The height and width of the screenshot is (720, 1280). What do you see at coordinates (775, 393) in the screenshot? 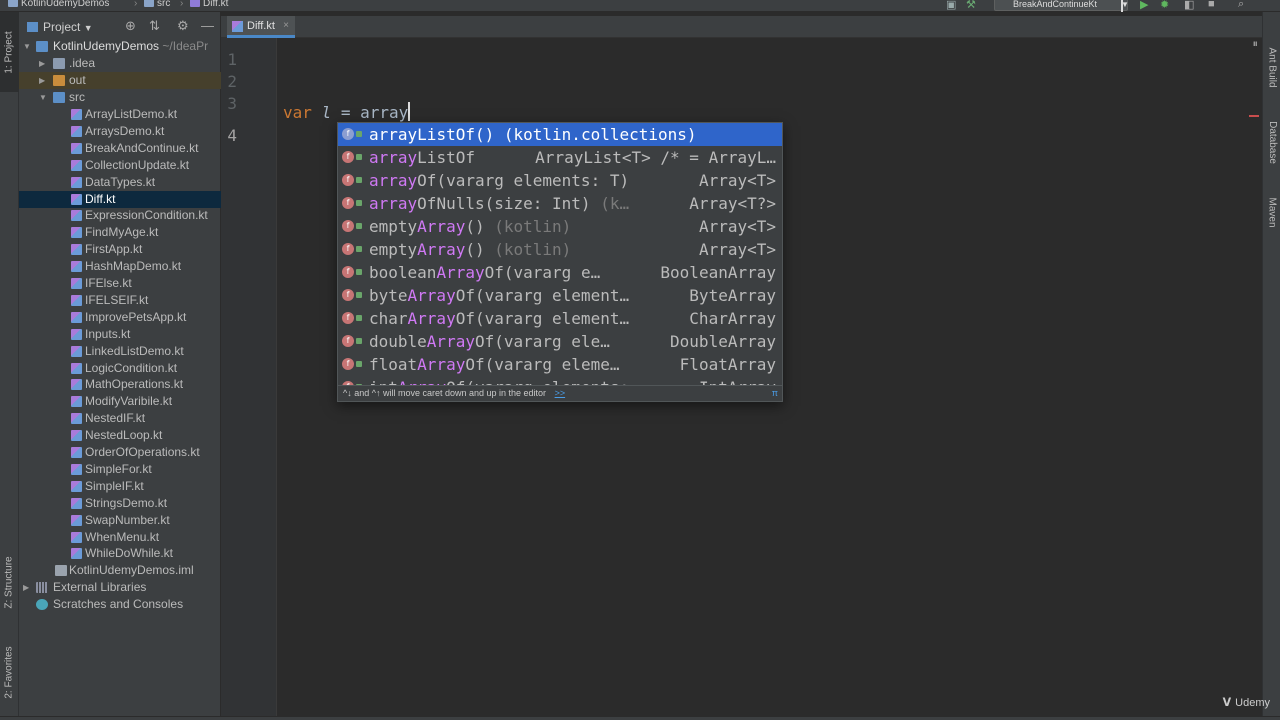
I see `pi-icon: π` at bounding box center [775, 393].